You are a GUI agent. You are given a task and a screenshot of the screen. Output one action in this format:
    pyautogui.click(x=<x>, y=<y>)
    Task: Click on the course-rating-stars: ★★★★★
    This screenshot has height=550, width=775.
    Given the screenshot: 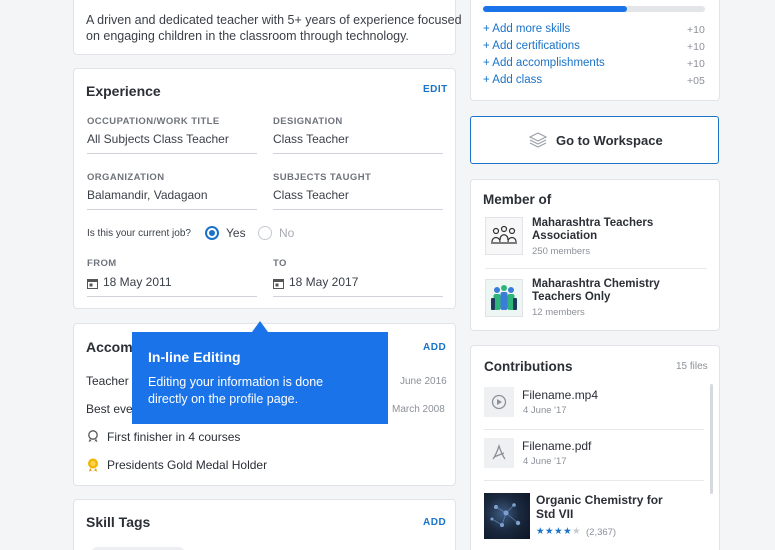 What is the action you would take?
    pyautogui.click(x=558, y=531)
    